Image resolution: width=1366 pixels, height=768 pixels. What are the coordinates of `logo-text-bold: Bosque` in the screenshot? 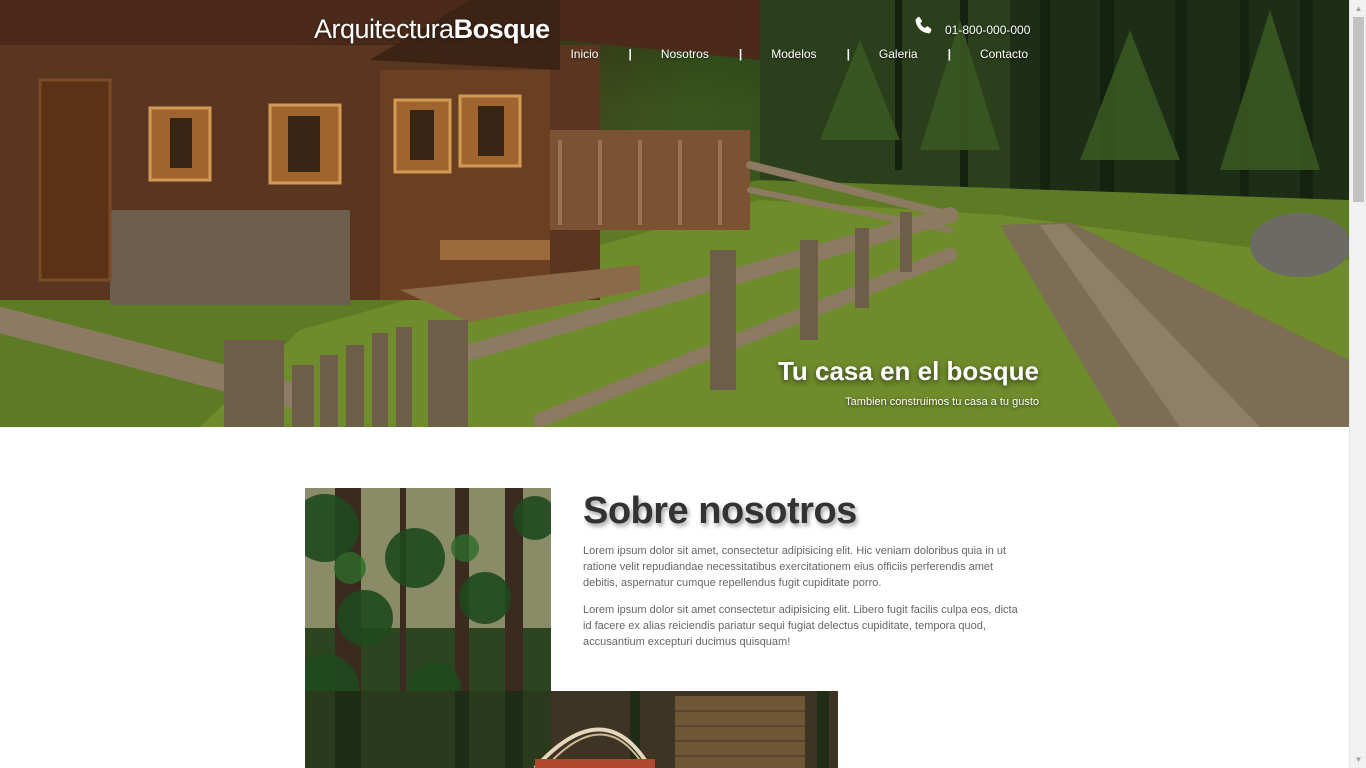 It's located at (502, 29).